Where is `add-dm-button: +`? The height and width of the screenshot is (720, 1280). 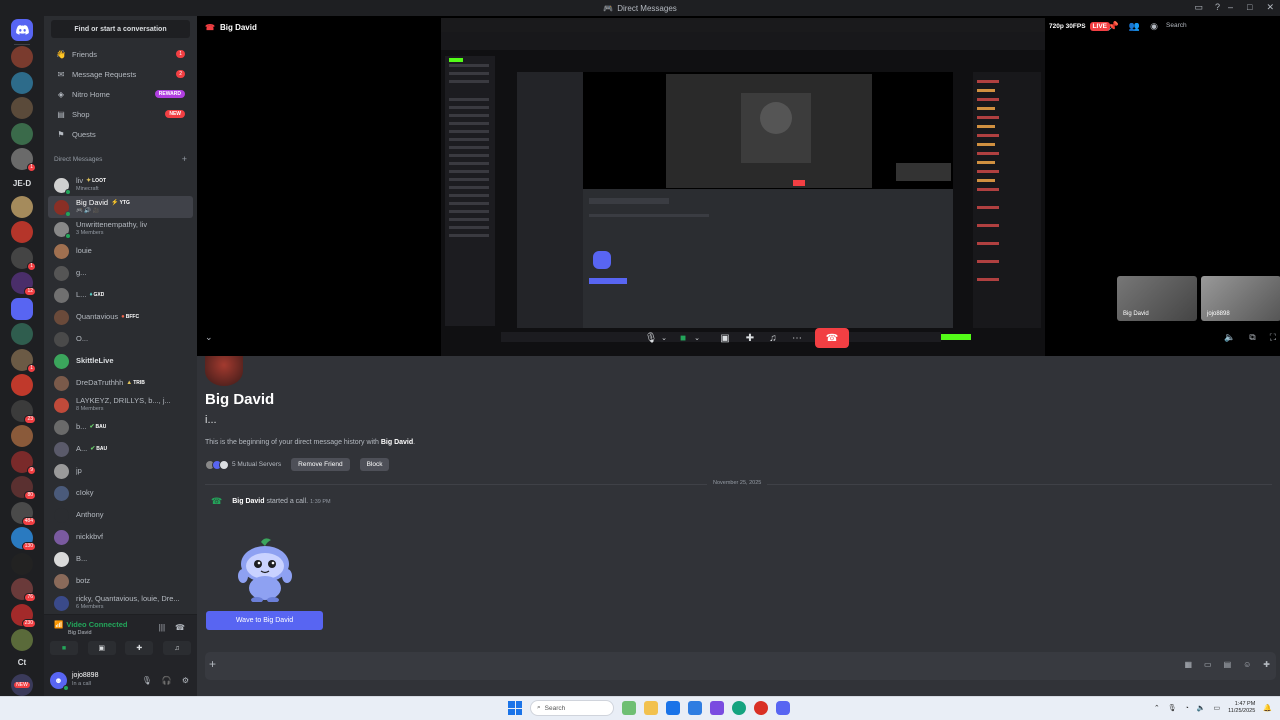 add-dm-button: + is located at coordinates (184, 159).